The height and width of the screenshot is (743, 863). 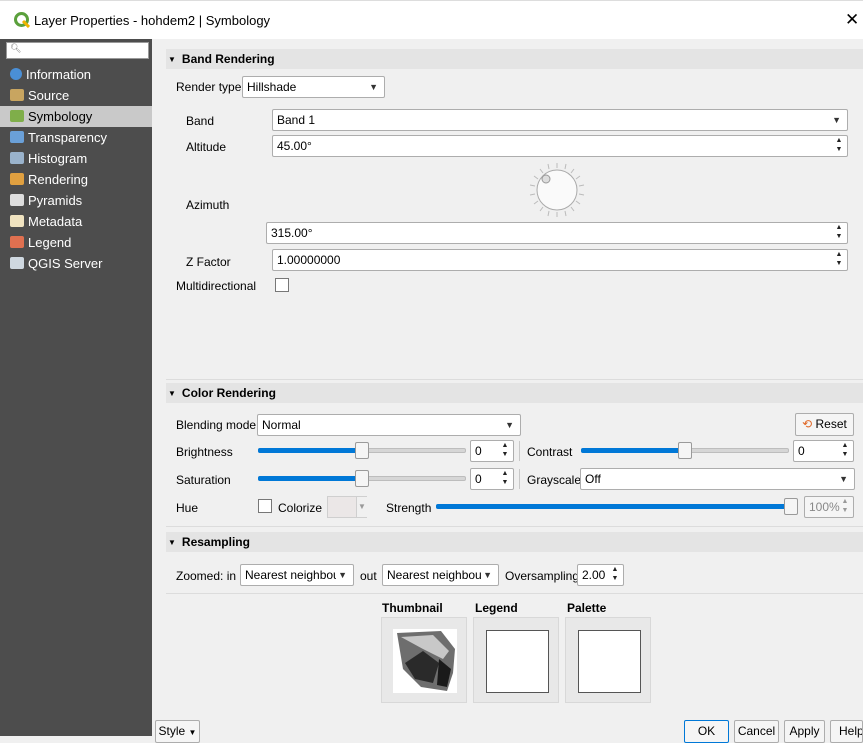 What do you see at coordinates (76, 242) in the screenshot?
I see `sidebar-item-legend: Legend` at bounding box center [76, 242].